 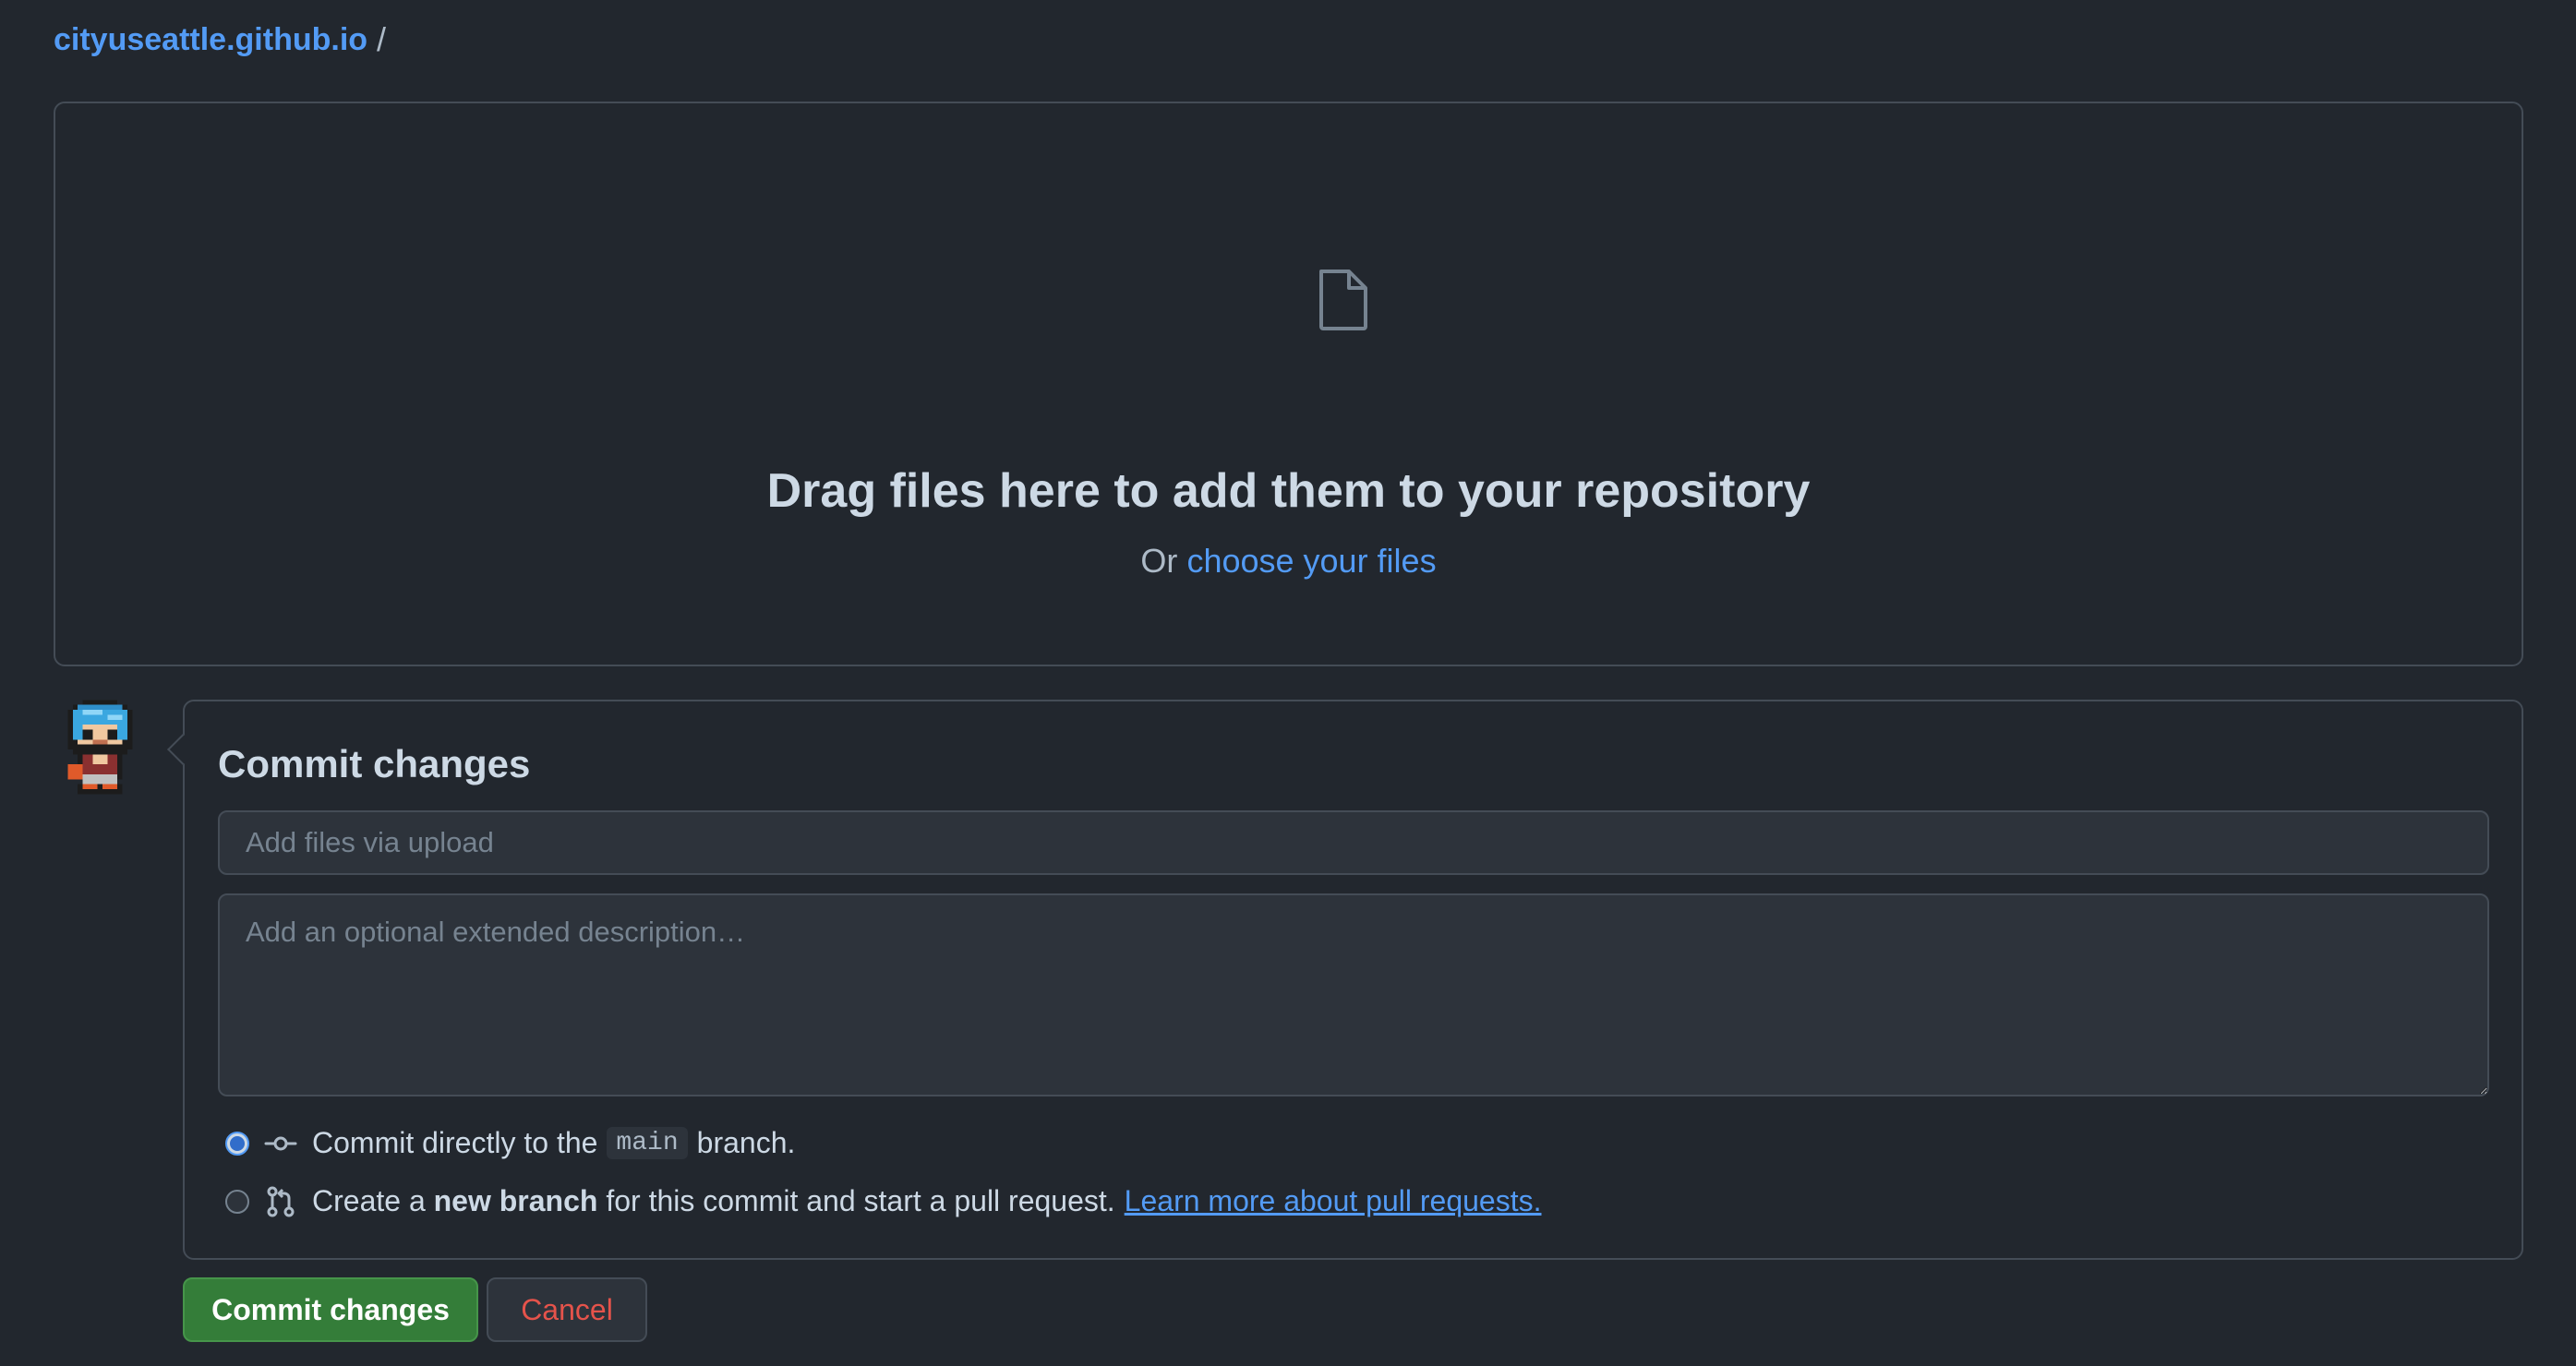 I want to click on git-pull-request-icon, so click(x=281, y=1201).